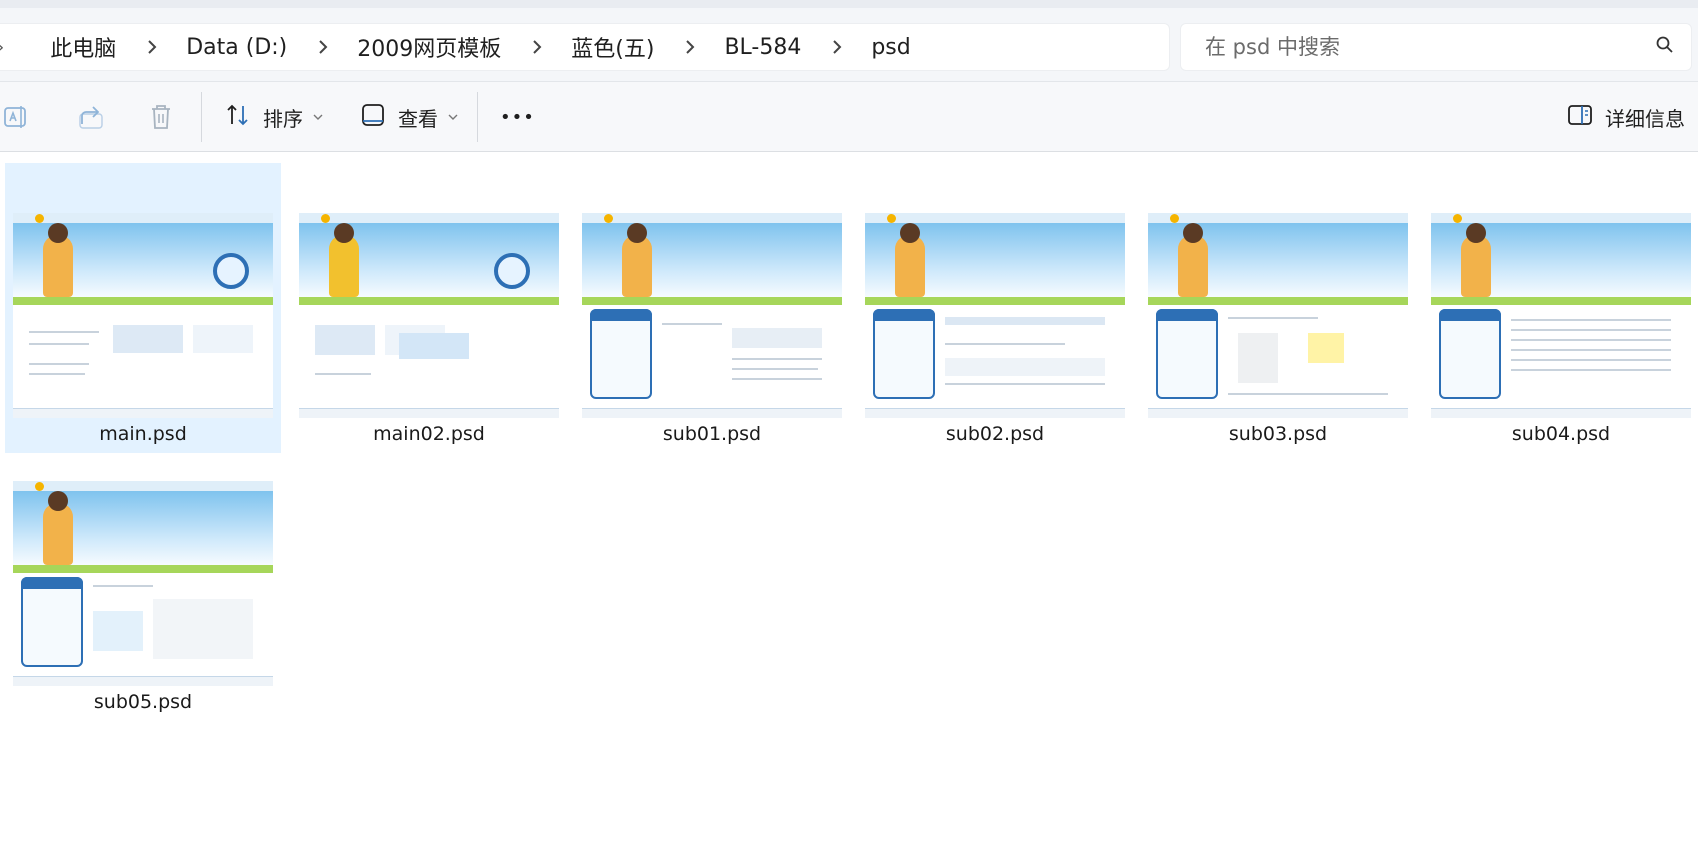  I want to click on breadcrumb-label: 此电脑, so click(72, 47).